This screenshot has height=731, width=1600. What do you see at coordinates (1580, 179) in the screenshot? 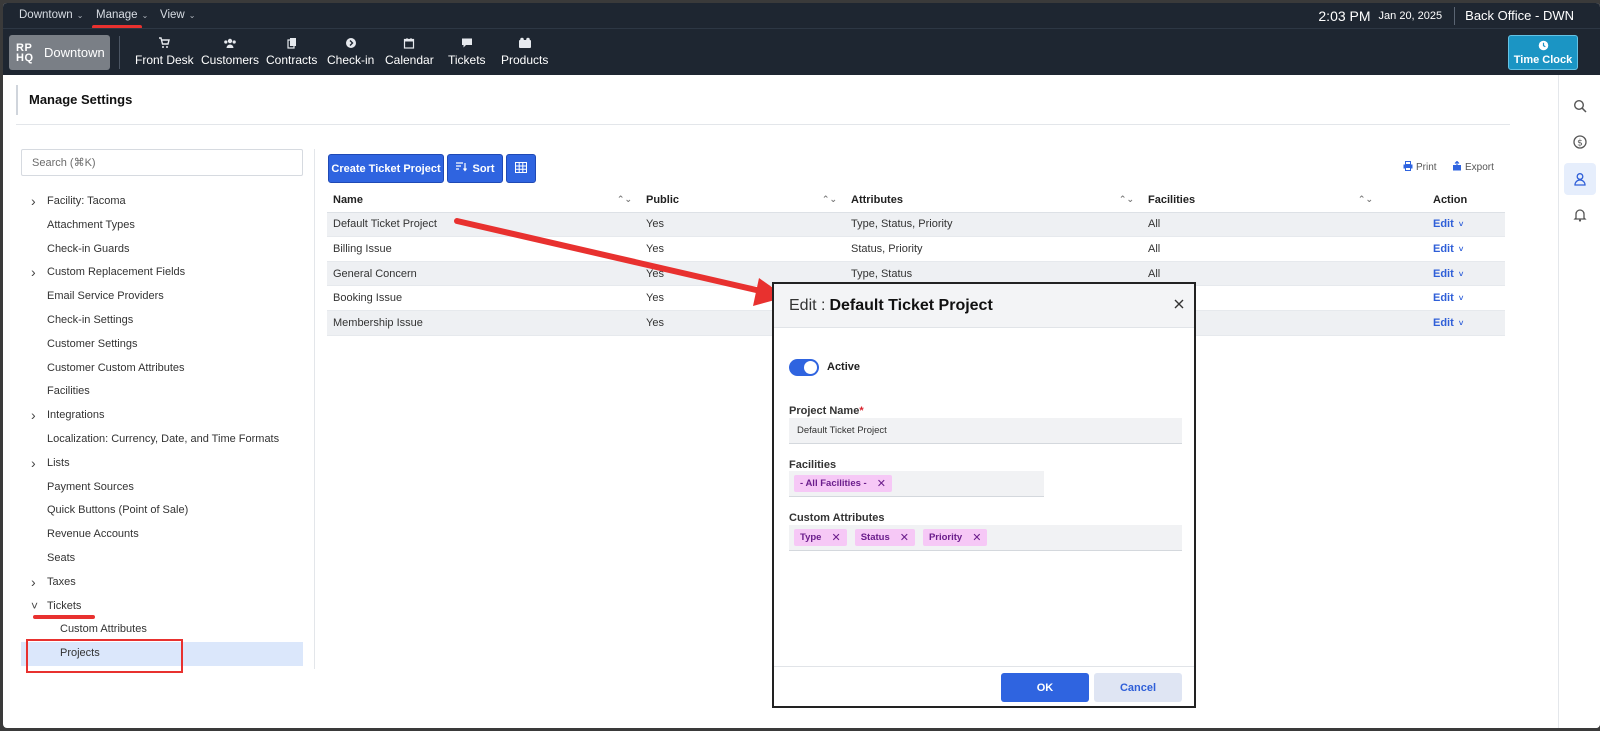
I see `user-icon` at bounding box center [1580, 179].